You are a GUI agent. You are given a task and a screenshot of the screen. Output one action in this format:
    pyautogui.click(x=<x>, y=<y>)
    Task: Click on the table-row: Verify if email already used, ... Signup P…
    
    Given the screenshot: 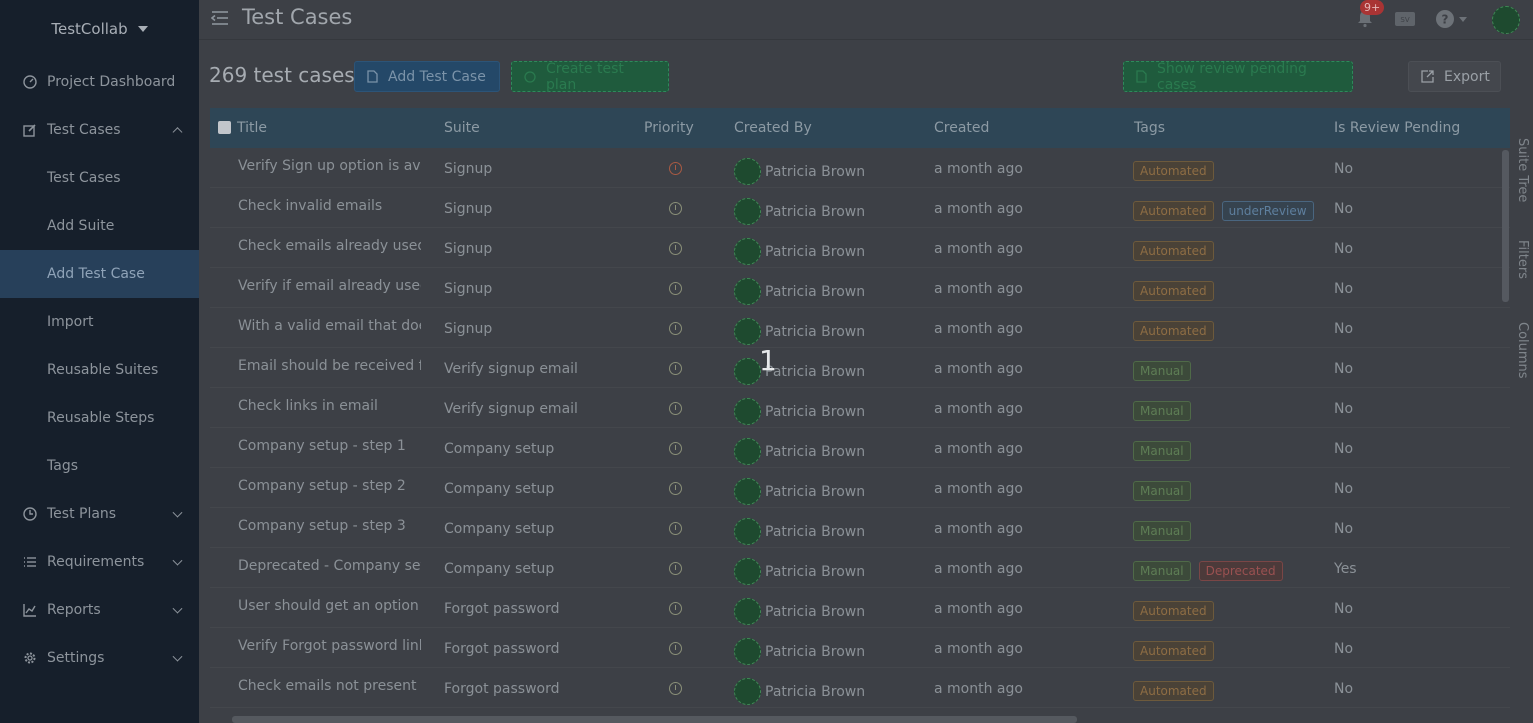 What is the action you would take?
    pyautogui.click(x=860, y=288)
    